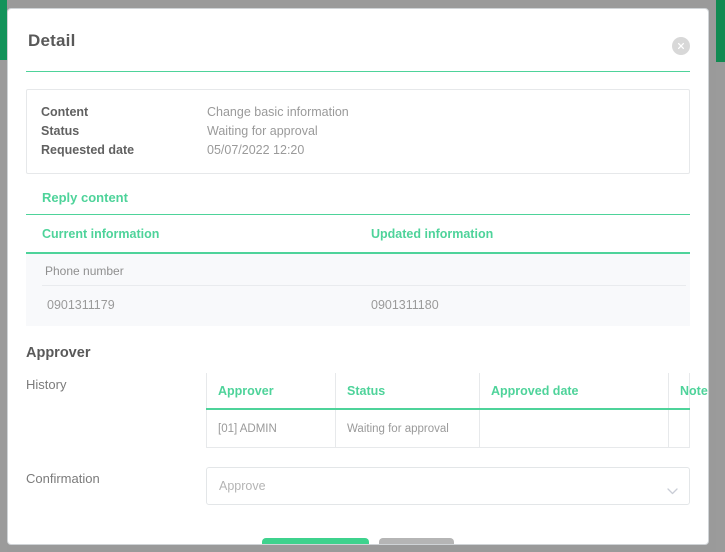 The height and width of the screenshot is (552, 725). What do you see at coordinates (417, 541) in the screenshot?
I see `cancel-button: Cancel` at bounding box center [417, 541].